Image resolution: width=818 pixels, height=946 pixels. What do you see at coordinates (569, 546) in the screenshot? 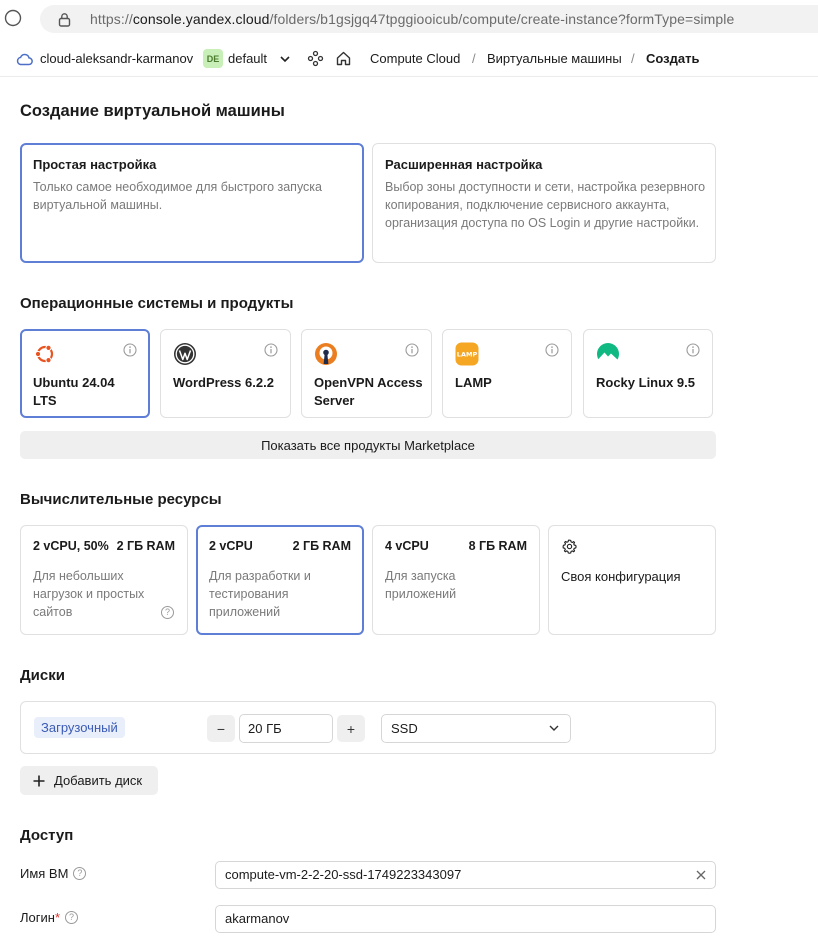
I see `gear-icon` at bounding box center [569, 546].